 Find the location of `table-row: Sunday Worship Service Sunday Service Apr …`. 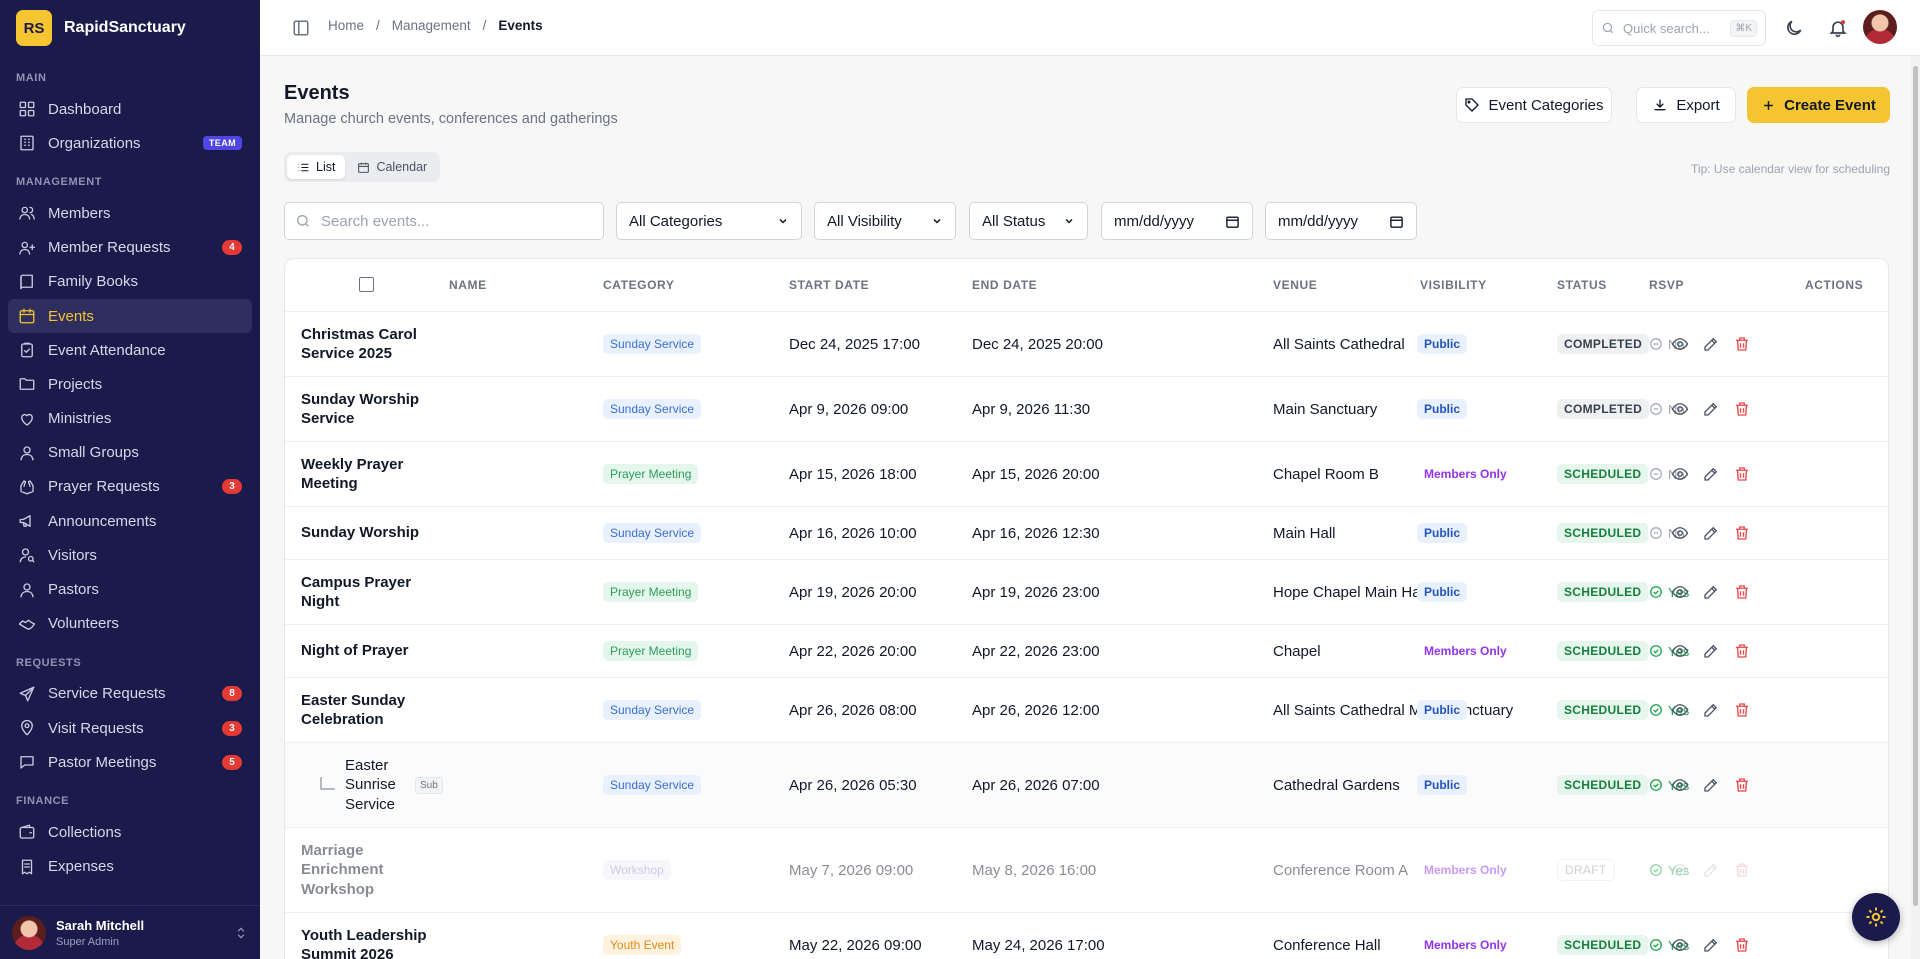

table-row: Sunday Worship Service Sunday Service Apr … is located at coordinates (1086, 408).